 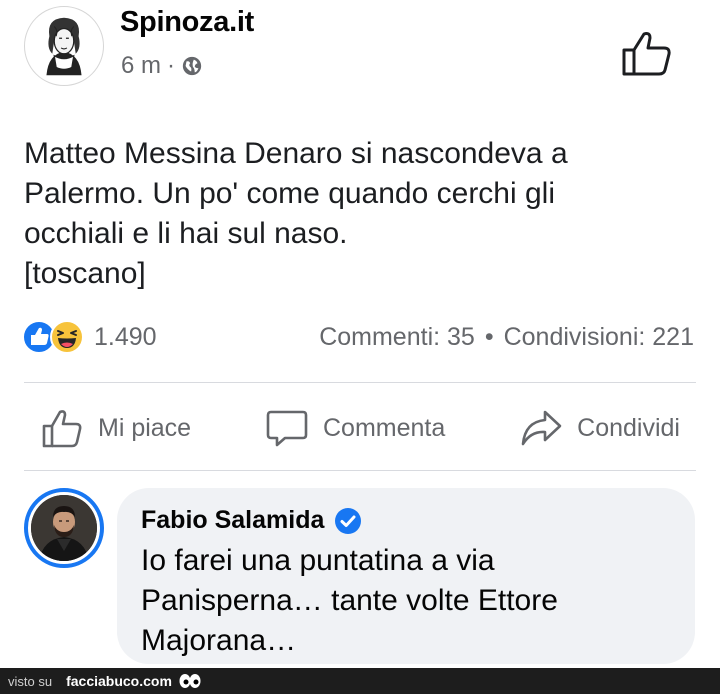 What do you see at coordinates (406, 520) in the screenshot?
I see `commenter-name-row: Fabio Salamida` at bounding box center [406, 520].